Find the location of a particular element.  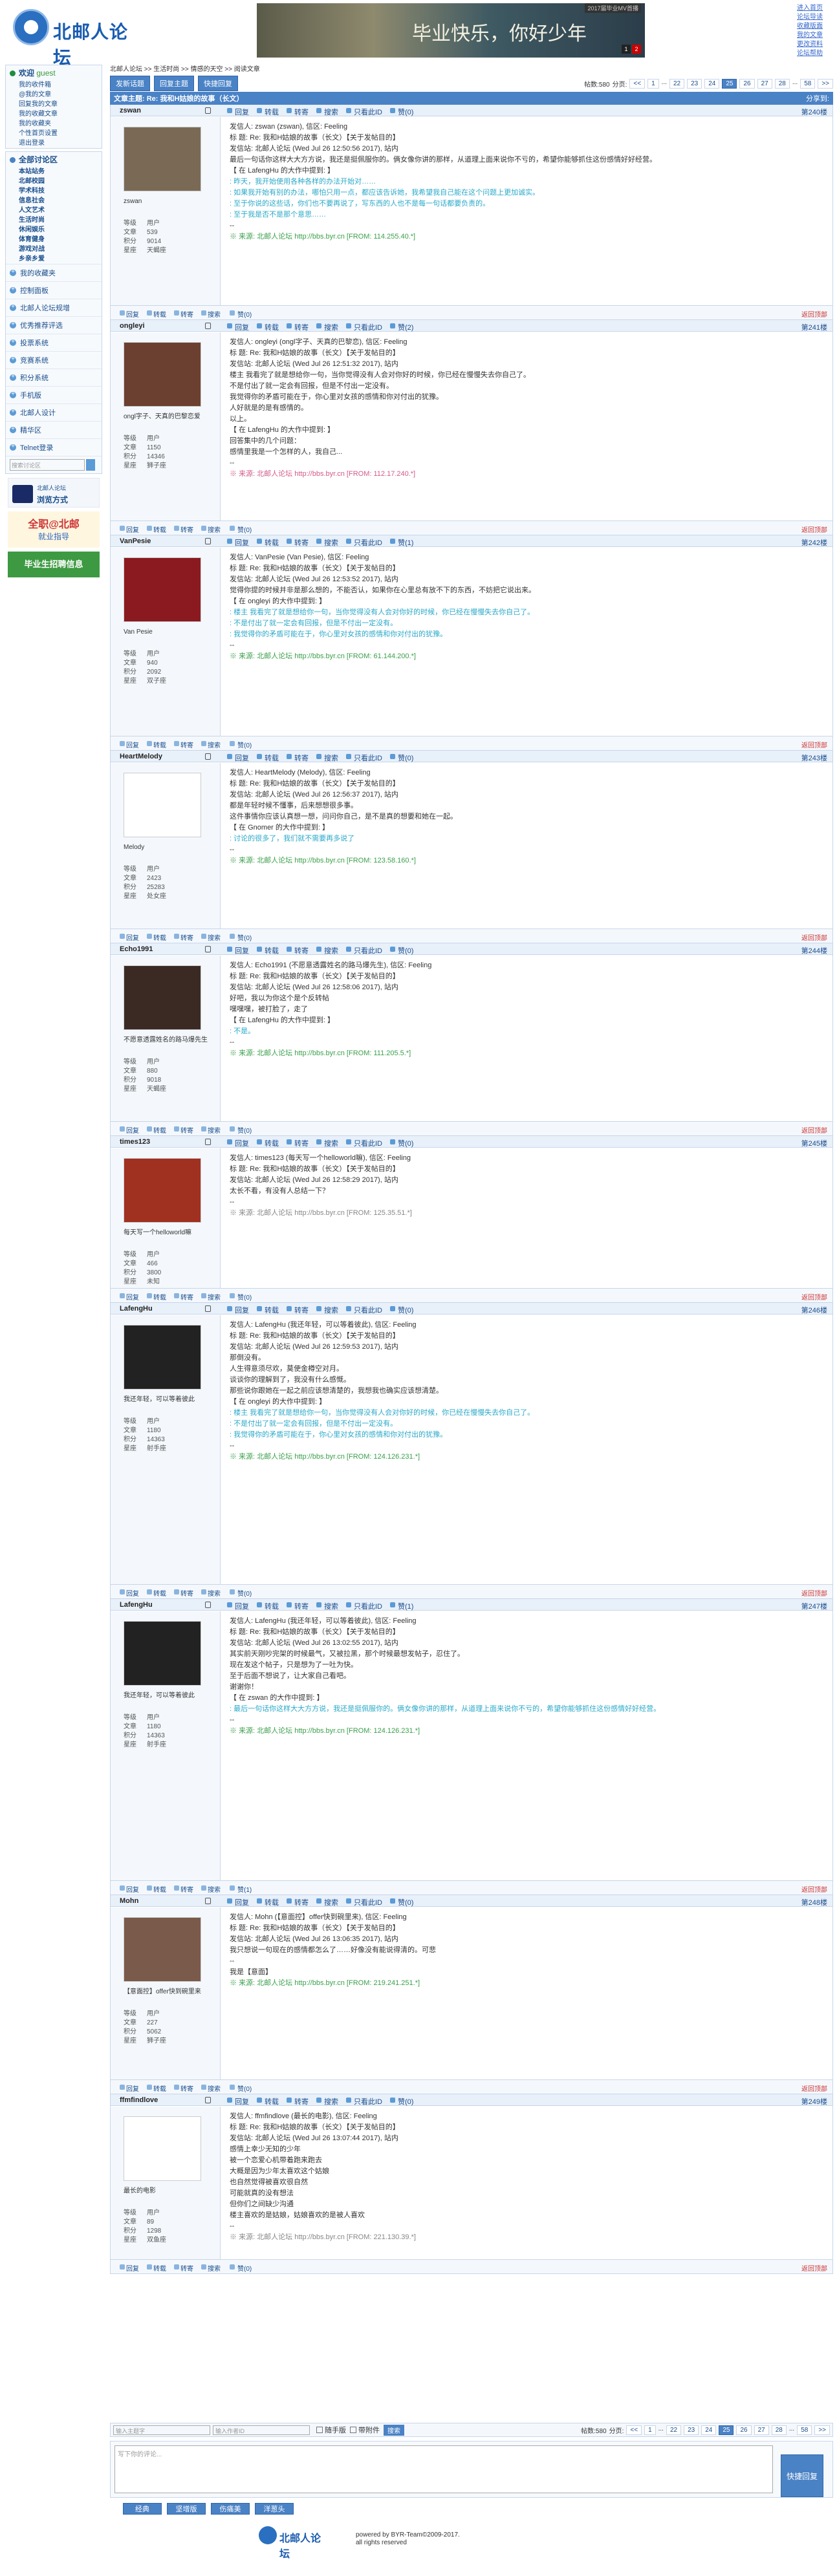

page-link: >> is located at coordinates (822, 2430).